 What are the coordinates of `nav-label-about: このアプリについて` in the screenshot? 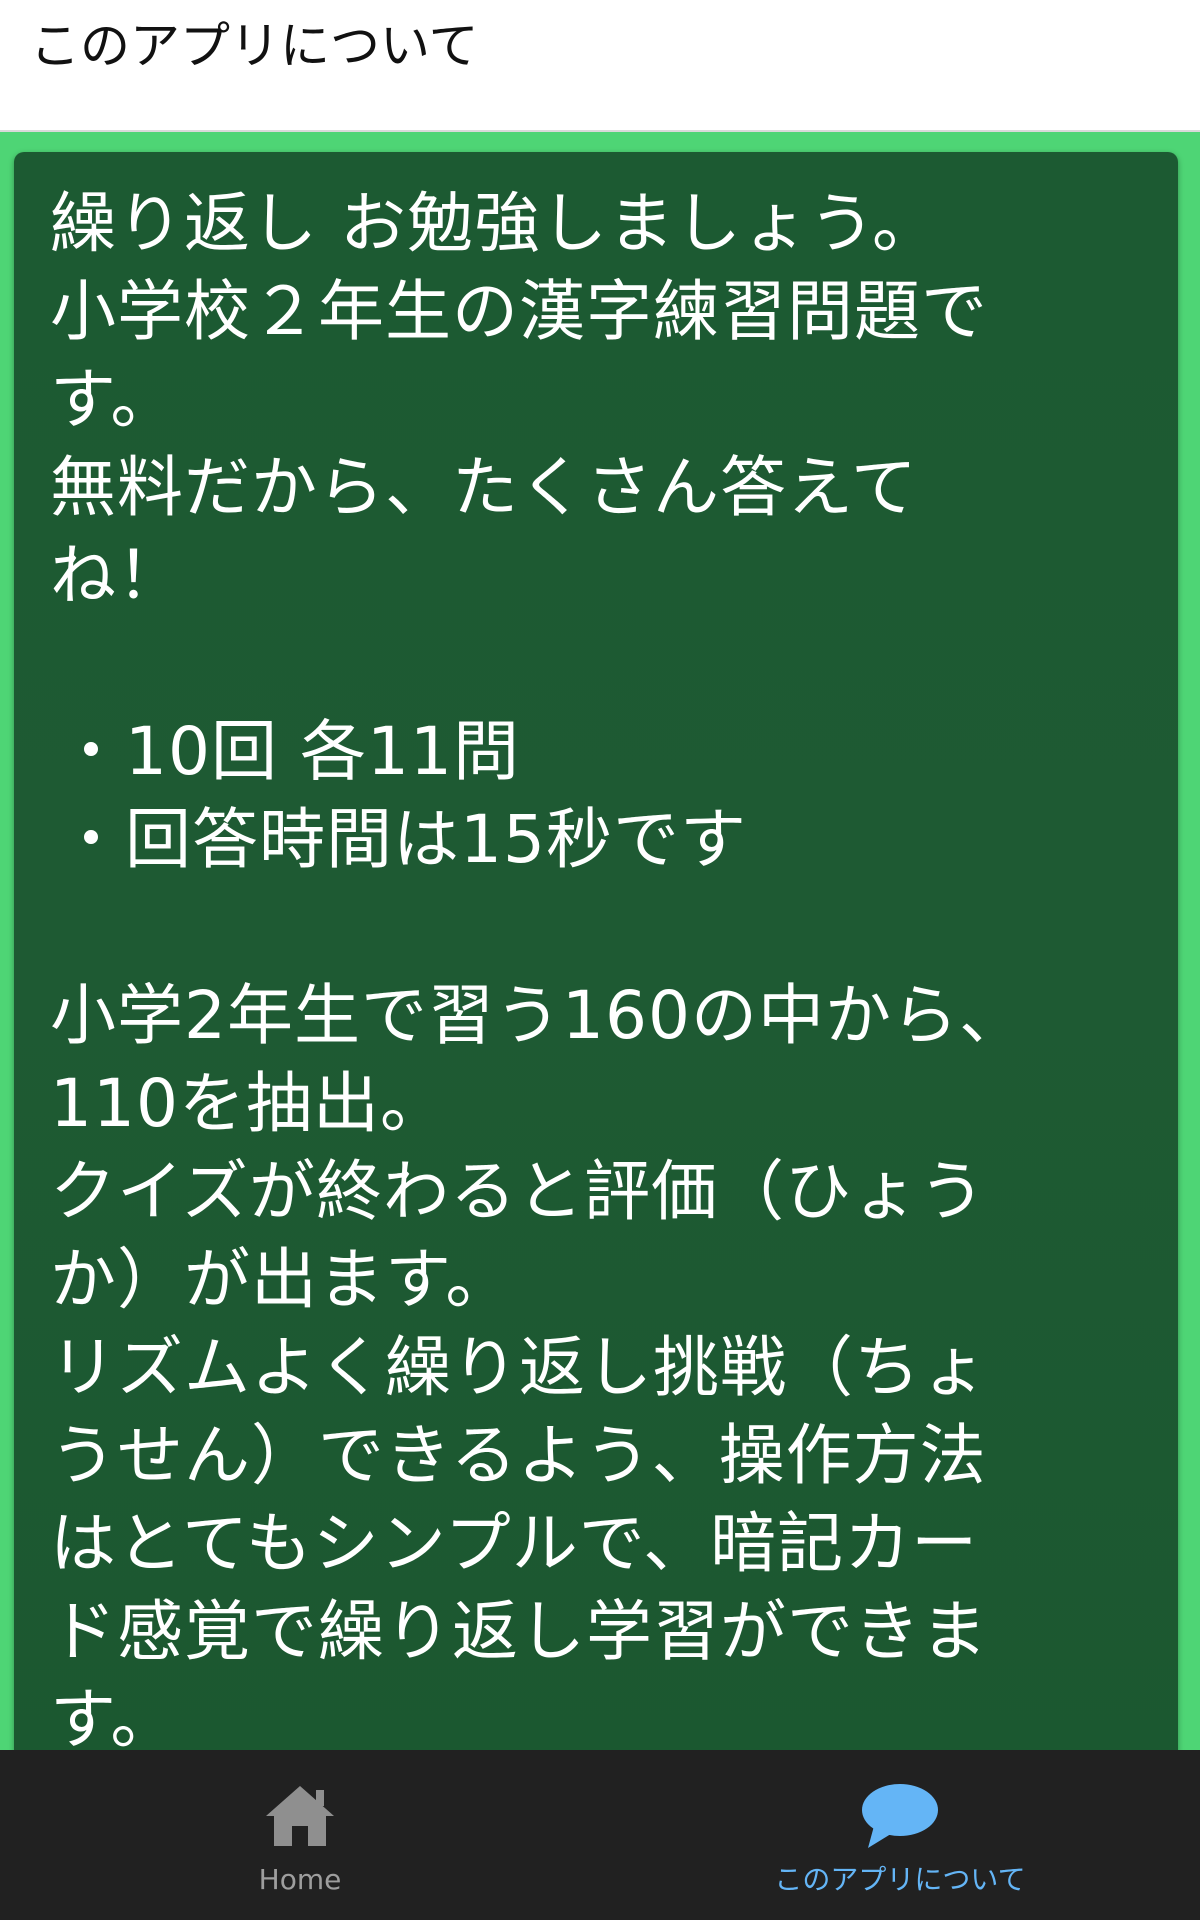 It's located at (900, 1879).